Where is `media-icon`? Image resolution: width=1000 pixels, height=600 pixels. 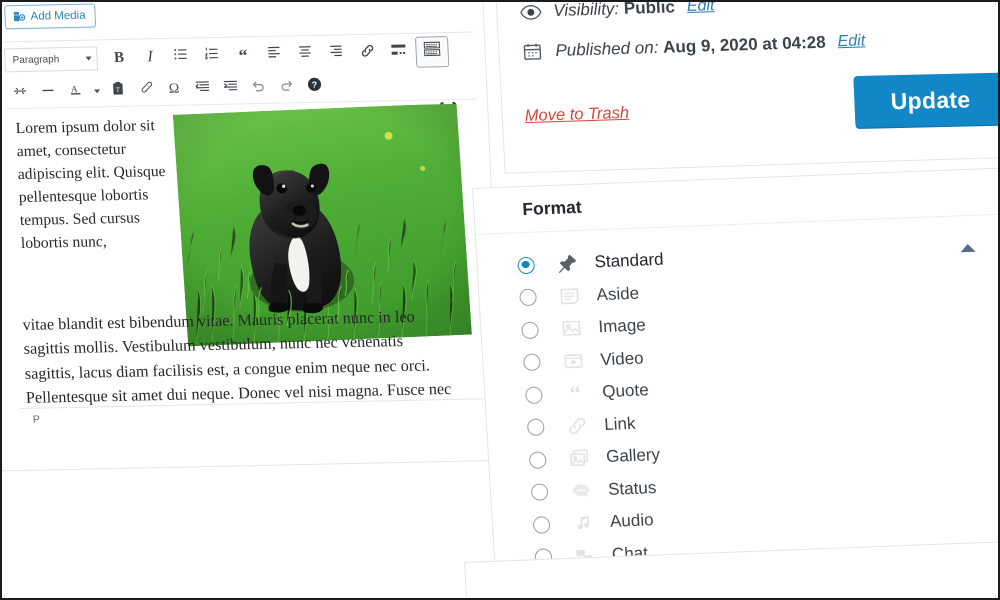 media-icon is located at coordinates (19, 16).